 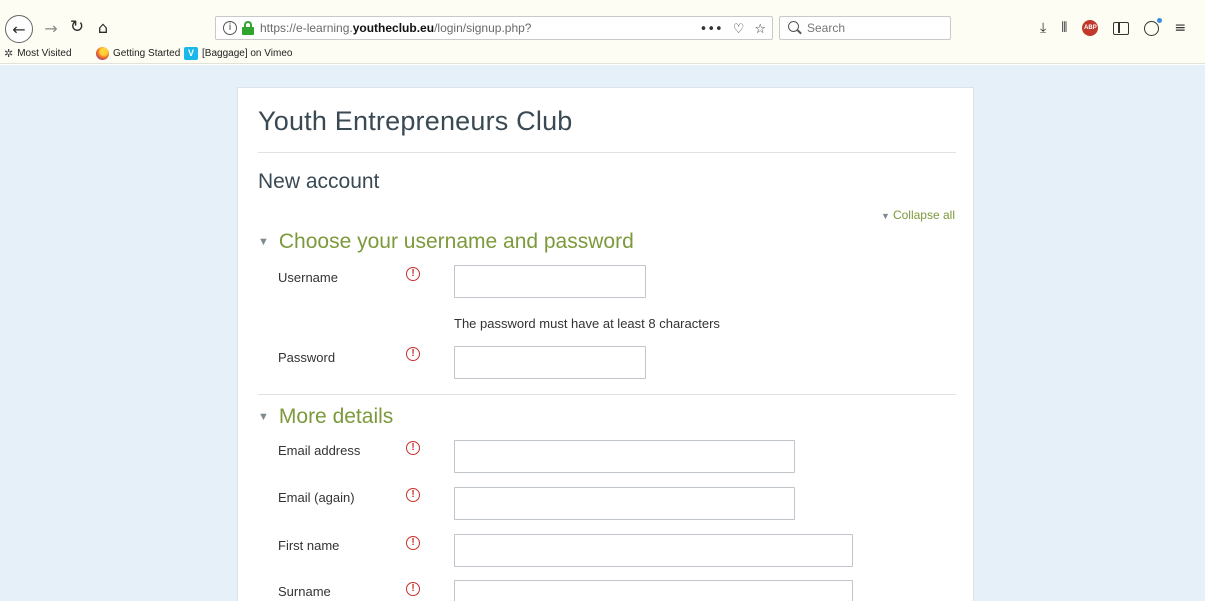 I want to click on forward-arrow-icon: →, so click(x=51, y=28).